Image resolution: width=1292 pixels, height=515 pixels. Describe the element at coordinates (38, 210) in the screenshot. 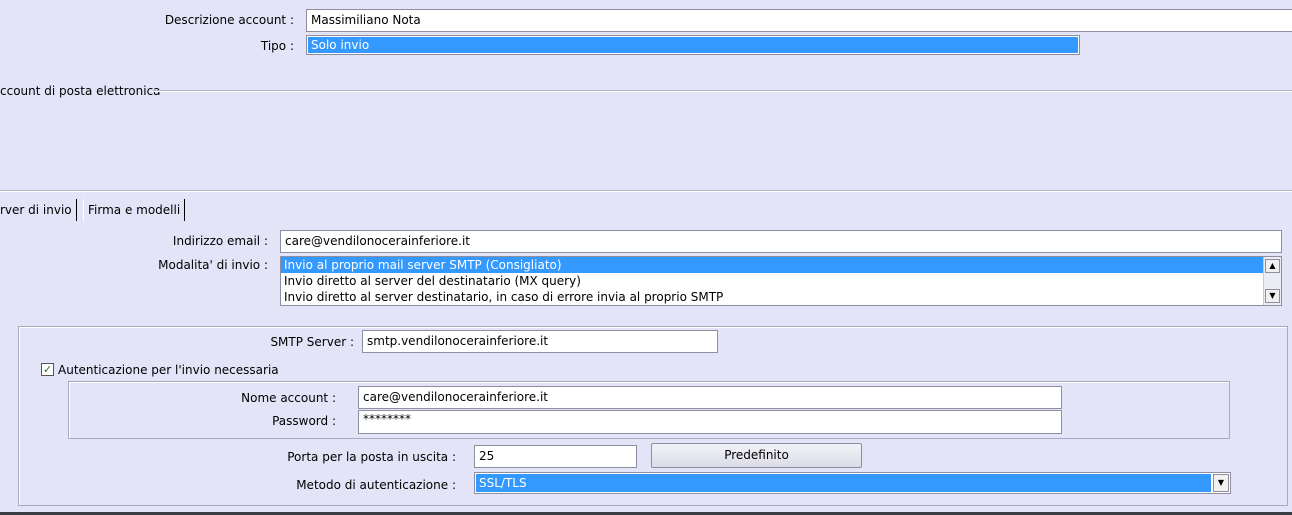

I see `tab-sending-server: rver di invio` at that location.